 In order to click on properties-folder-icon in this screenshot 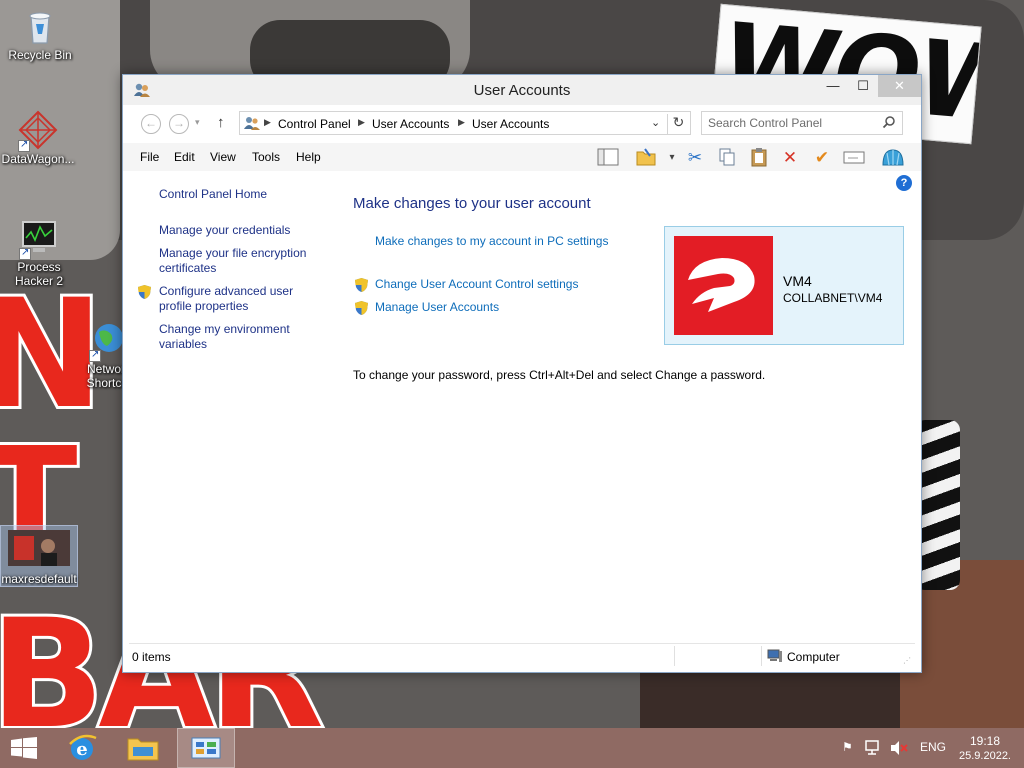, I will do `click(646, 158)`.